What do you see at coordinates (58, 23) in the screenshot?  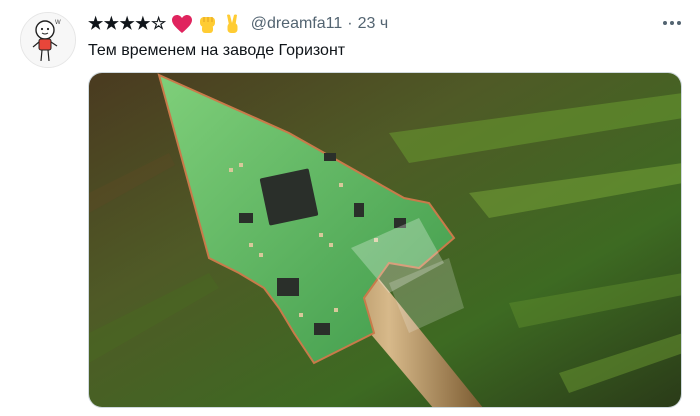 I see `svg-text: W` at bounding box center [58, 23].